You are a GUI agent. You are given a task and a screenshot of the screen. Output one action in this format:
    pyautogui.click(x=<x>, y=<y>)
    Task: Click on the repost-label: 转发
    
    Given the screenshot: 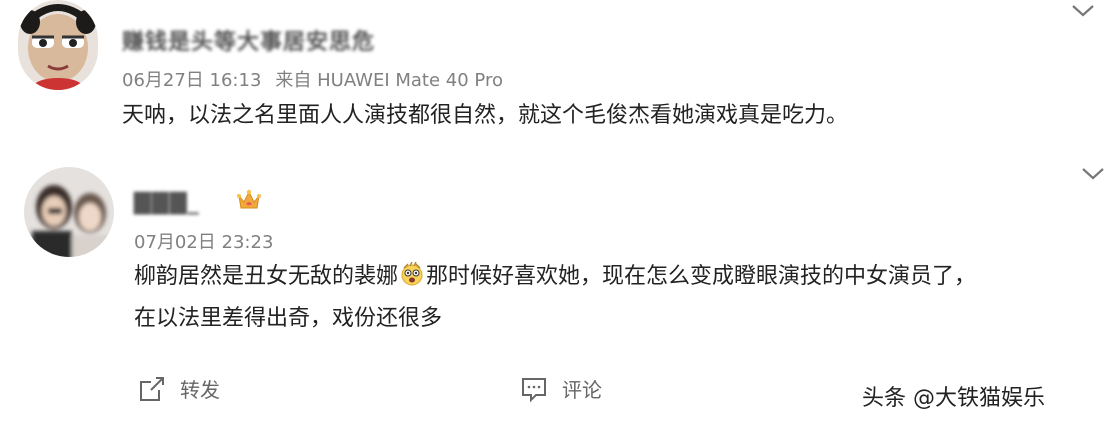 What is the action you would take?
    pyautogui.click(x=200, y=390)
    